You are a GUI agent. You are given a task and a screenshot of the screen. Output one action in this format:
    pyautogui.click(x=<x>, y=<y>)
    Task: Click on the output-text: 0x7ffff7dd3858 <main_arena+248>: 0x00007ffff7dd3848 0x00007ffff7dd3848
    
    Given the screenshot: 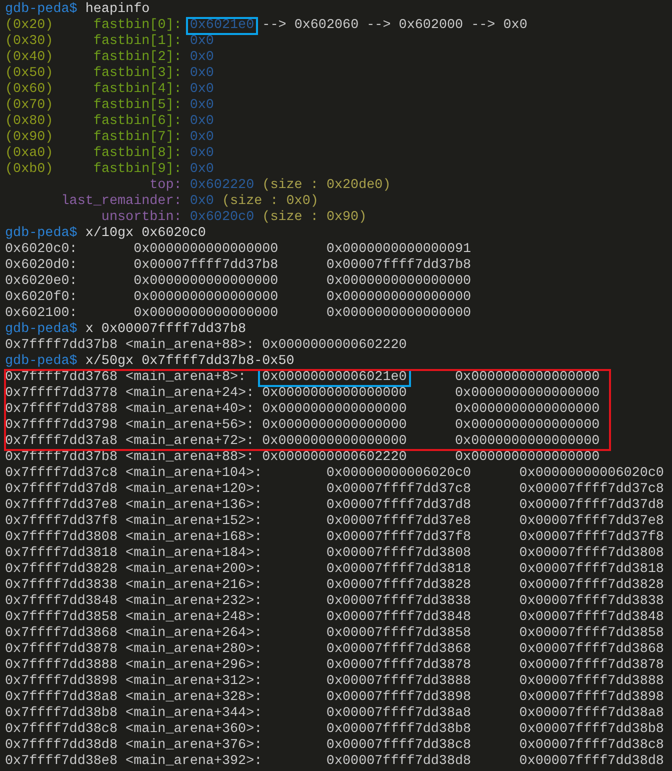 What is the action you would take?
    pyautogui.click(x=334, y=617)
    